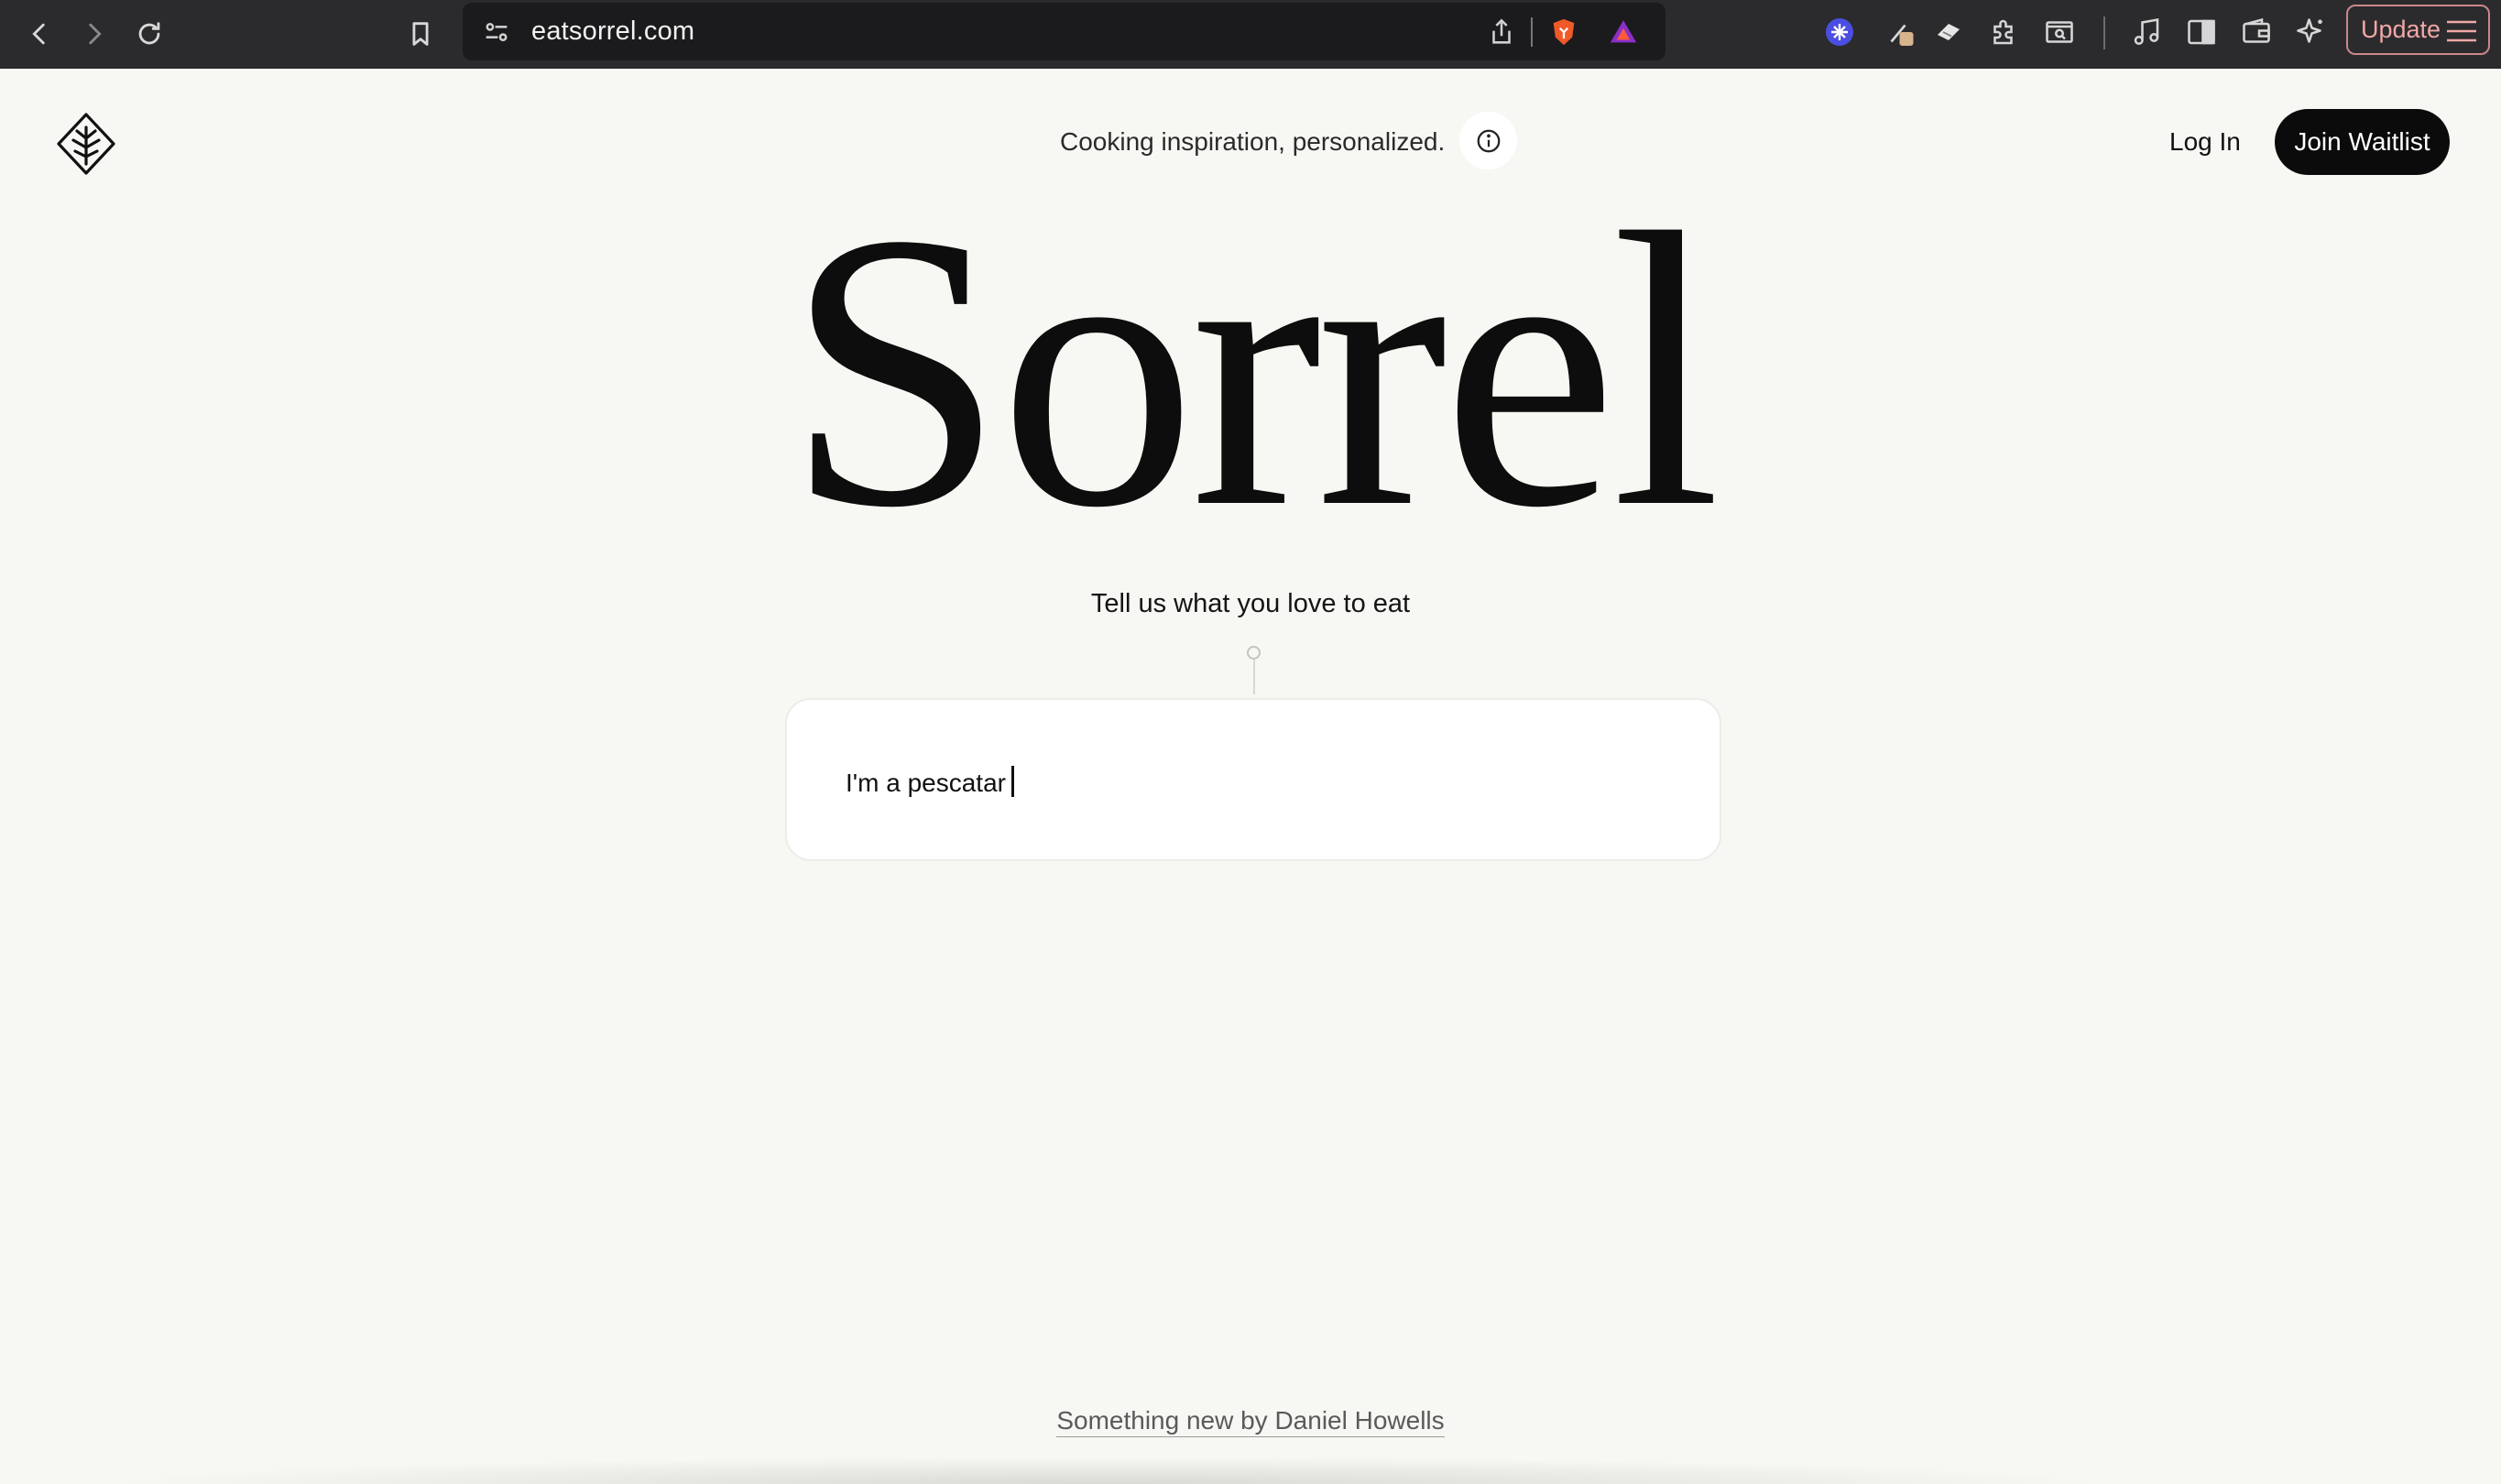 The image size is (2501, 1484). What do you see at coordinates (2256, 32) in the screenshot?
I see `wallet-icon` at bounding box center [2256, 32].